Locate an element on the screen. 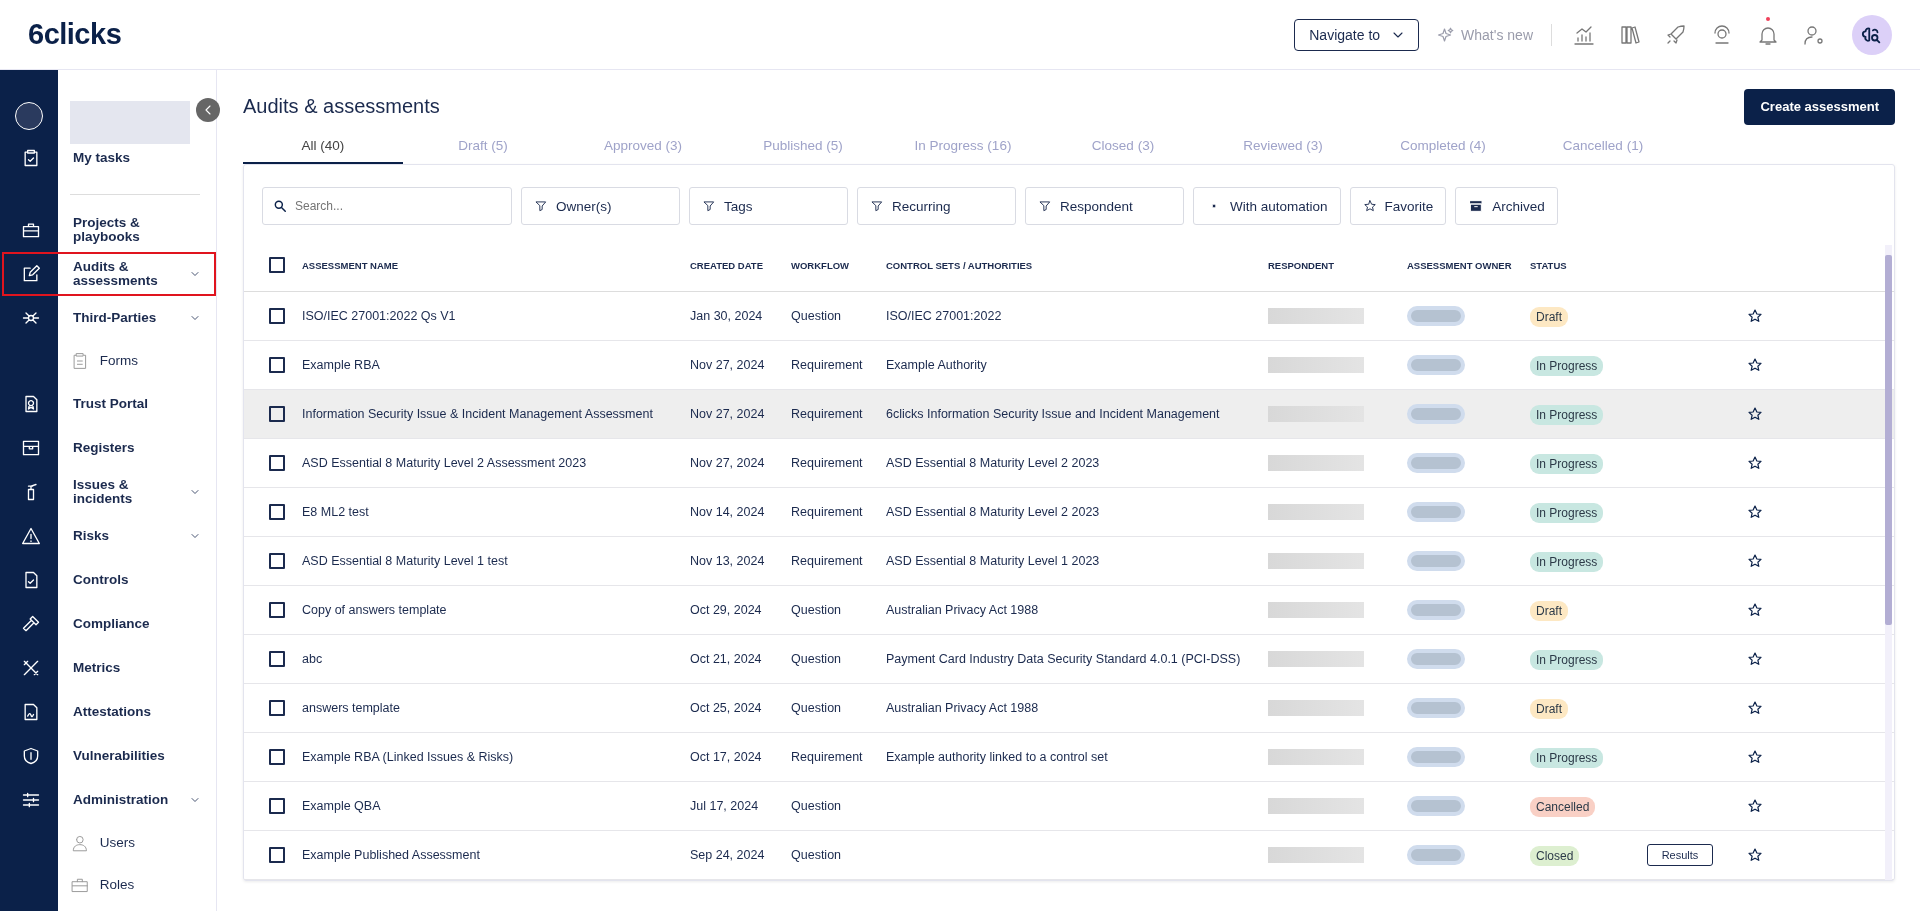 This screenshot has height=911, width=1920. select-all-checkbox is located at coordinates (277, 265).